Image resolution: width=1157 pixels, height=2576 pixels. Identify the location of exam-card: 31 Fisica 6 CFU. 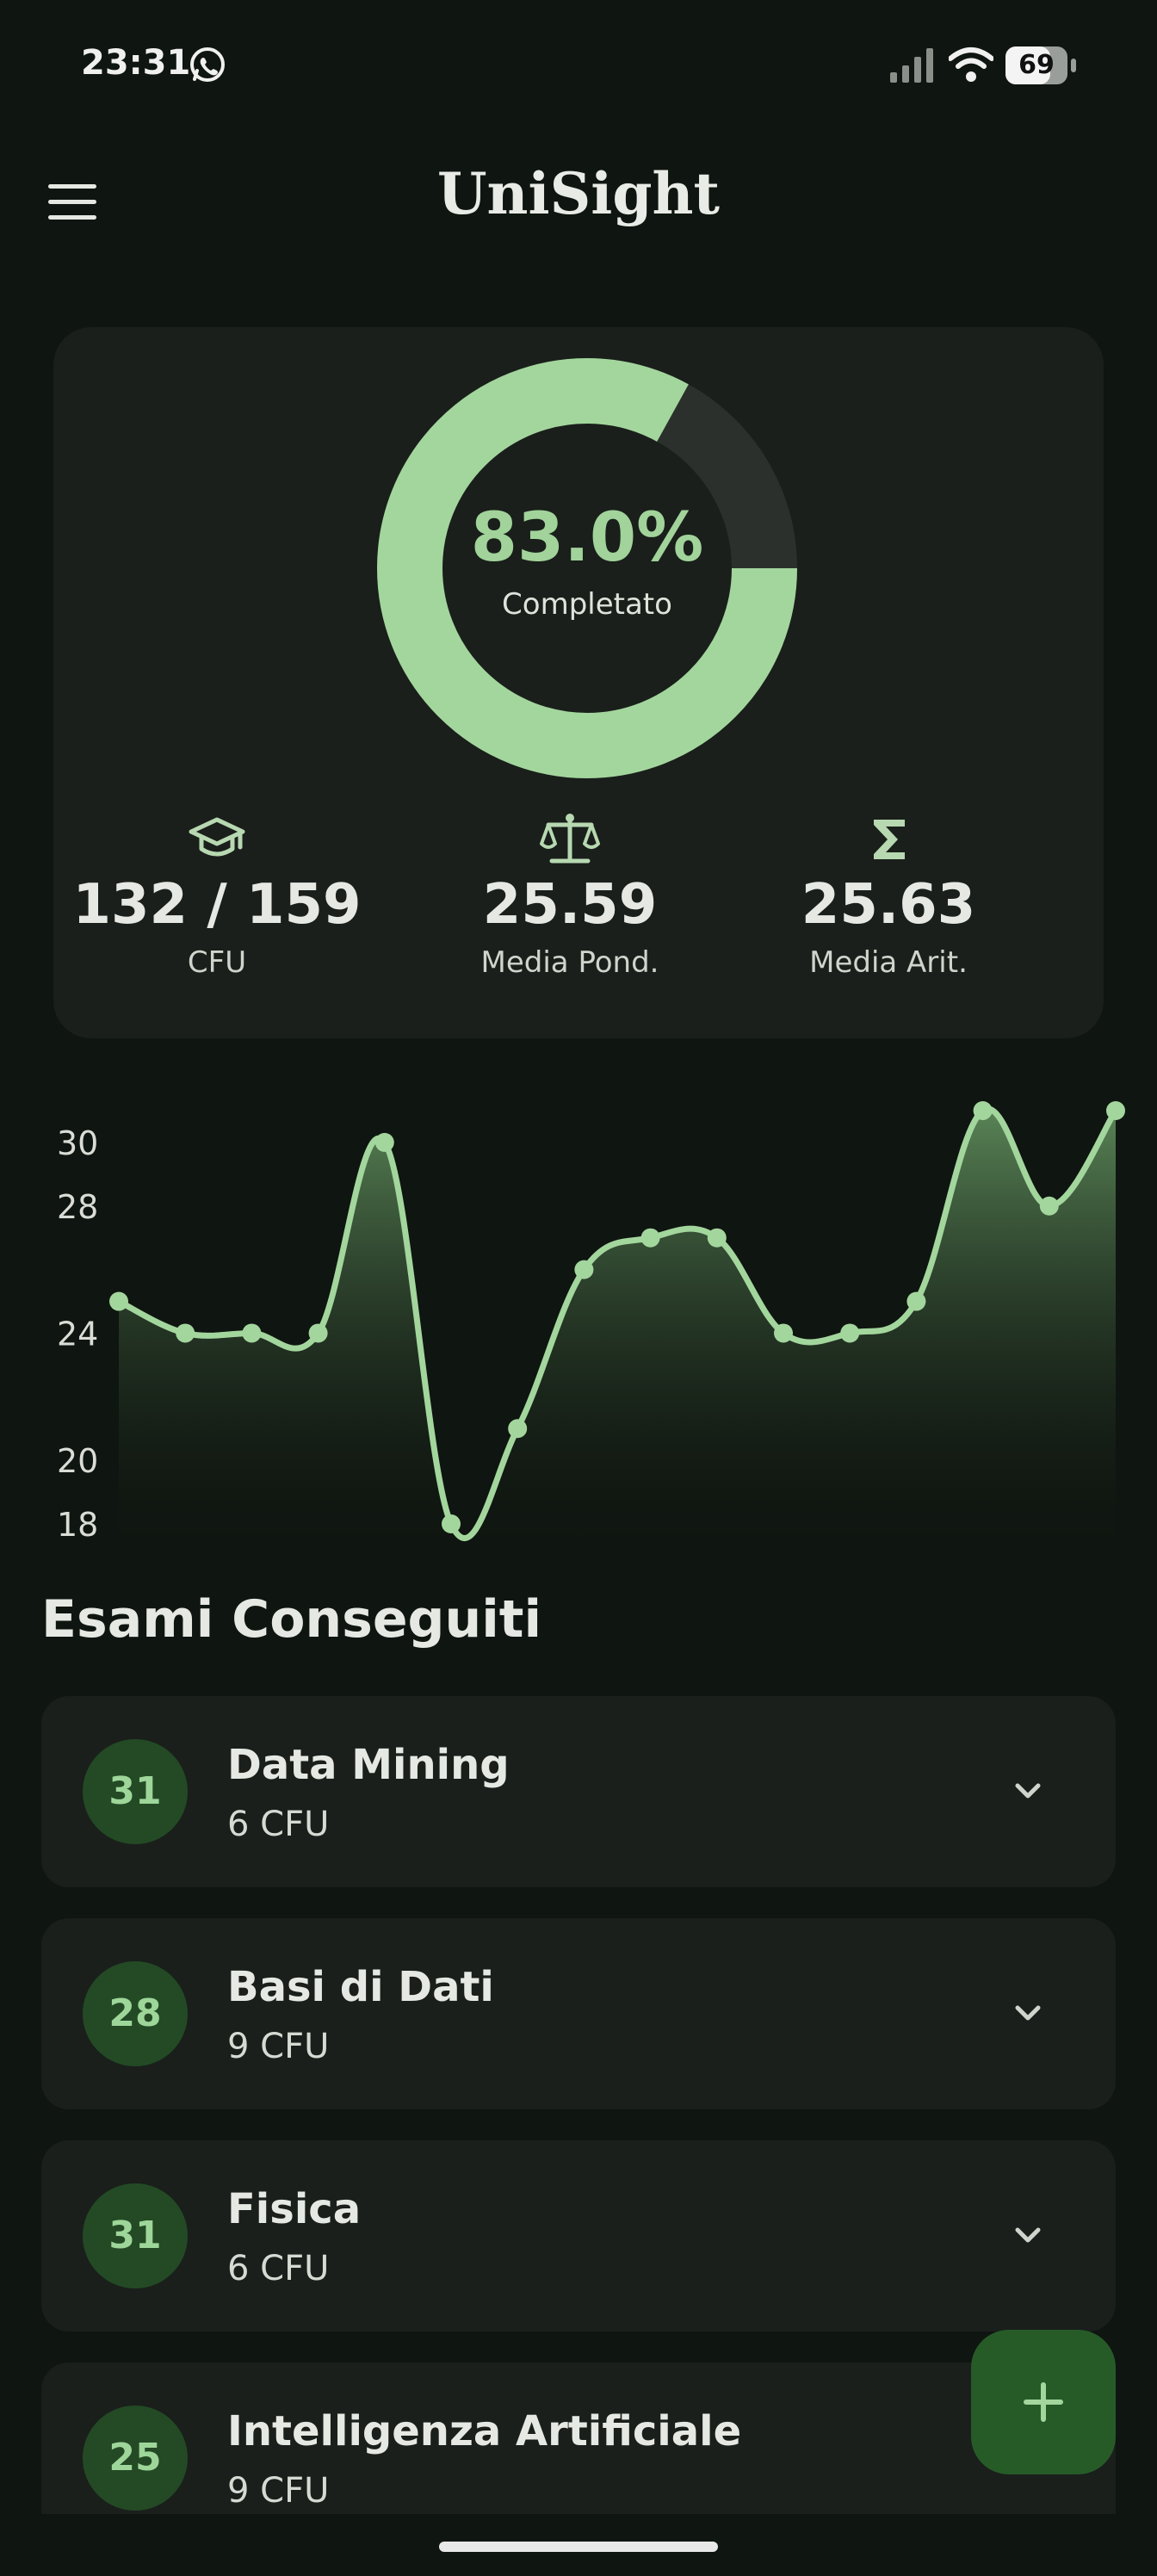
(579, 2236).